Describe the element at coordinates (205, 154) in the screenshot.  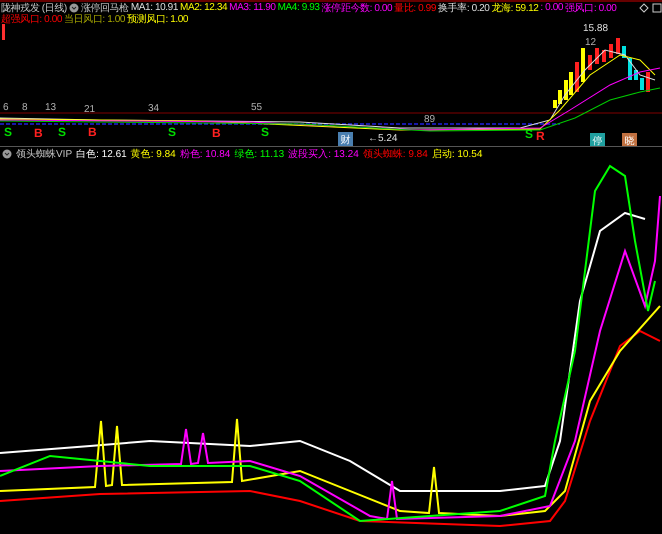
I see `indicator-value: 粉色: 10.84` at that location.